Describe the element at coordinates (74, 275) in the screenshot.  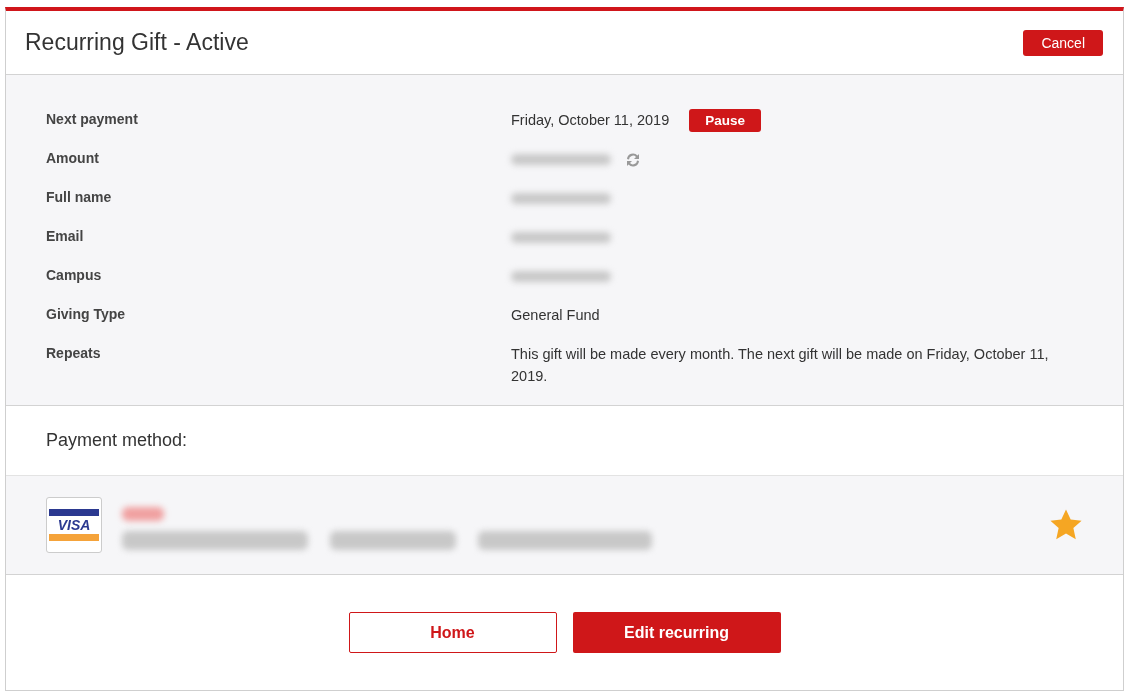
I see `field-label: Campus` at that location.